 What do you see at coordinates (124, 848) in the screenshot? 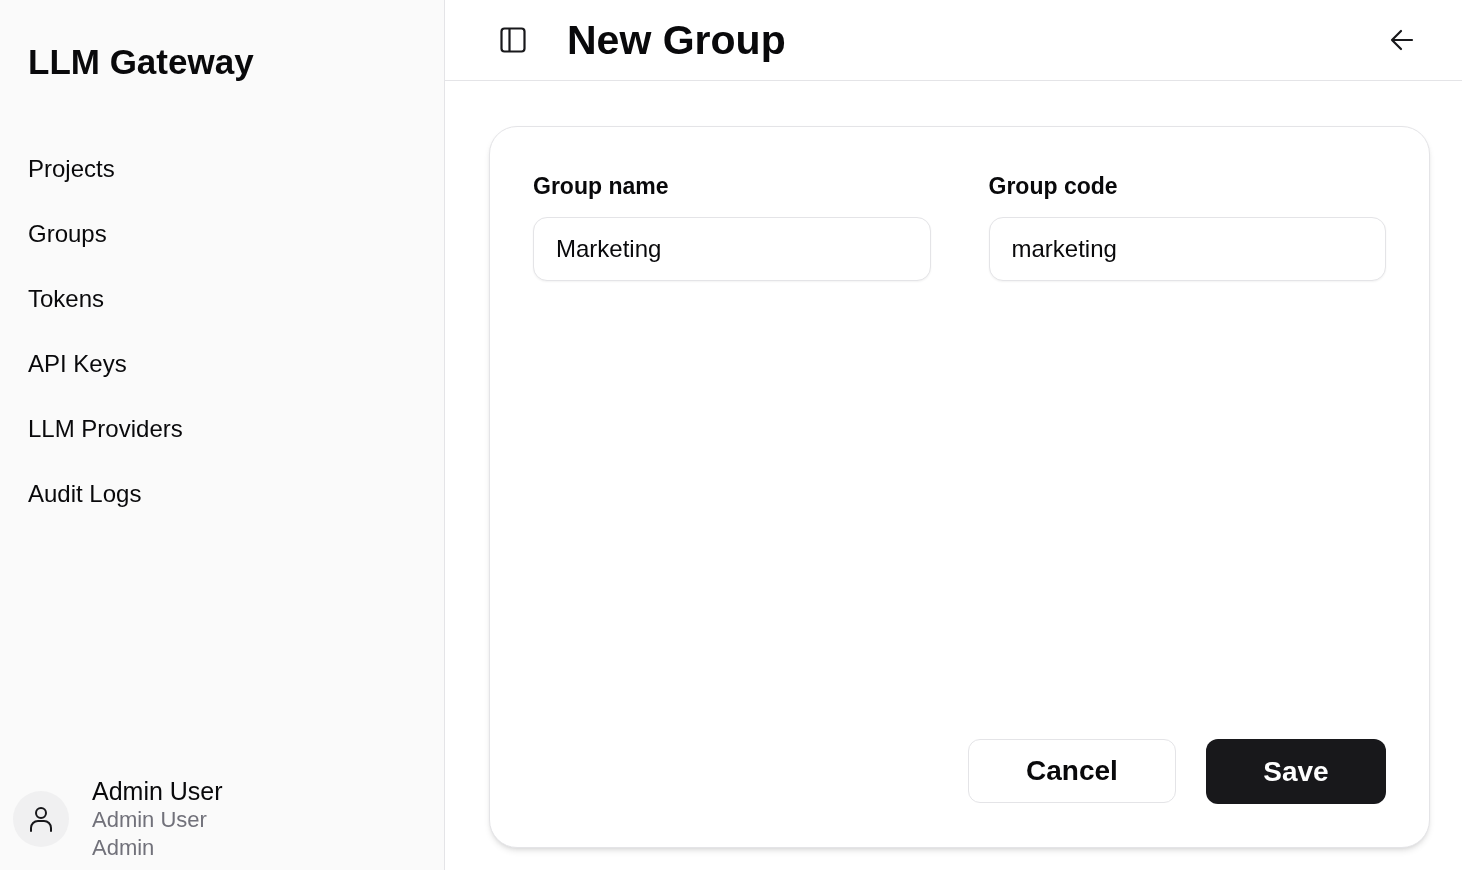
I see `user-role: Admin` at bounding box center [124, 848].